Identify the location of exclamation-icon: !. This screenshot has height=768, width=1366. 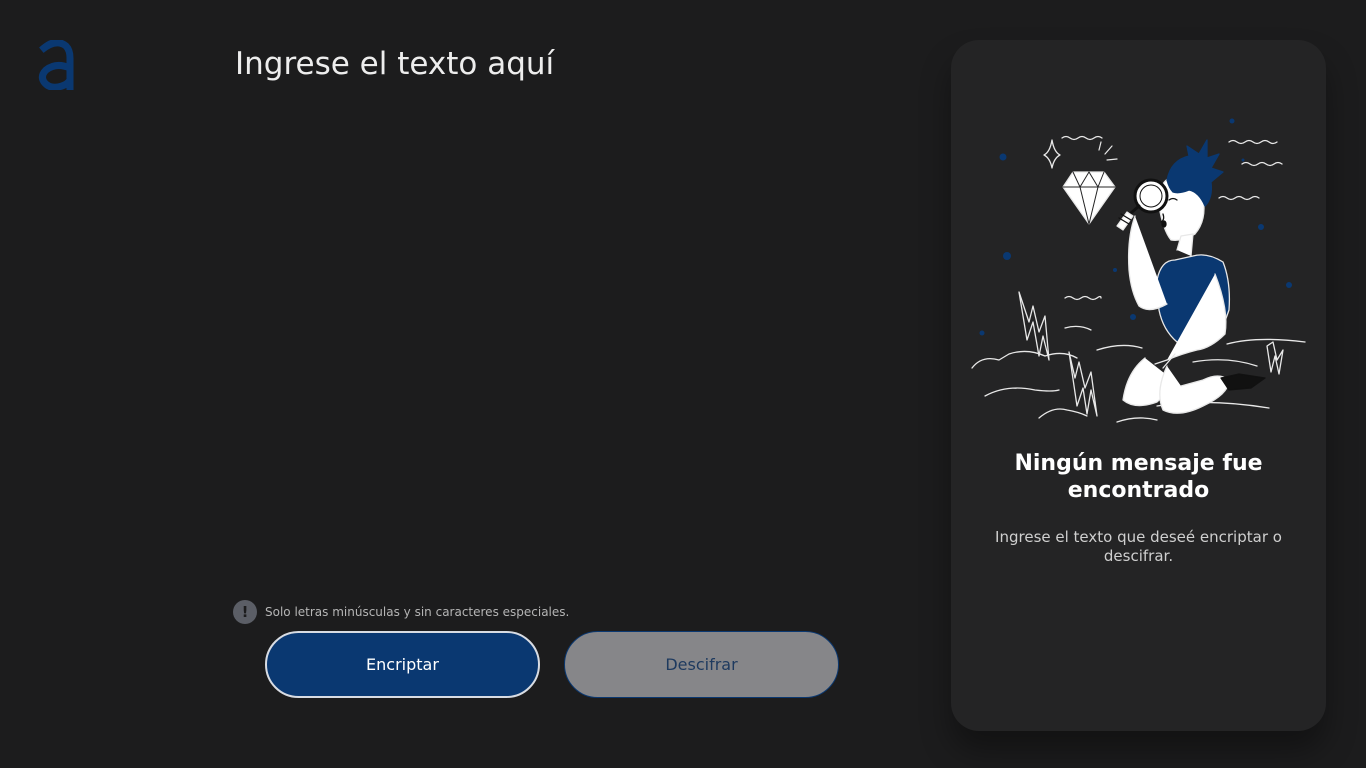
(245, 612).